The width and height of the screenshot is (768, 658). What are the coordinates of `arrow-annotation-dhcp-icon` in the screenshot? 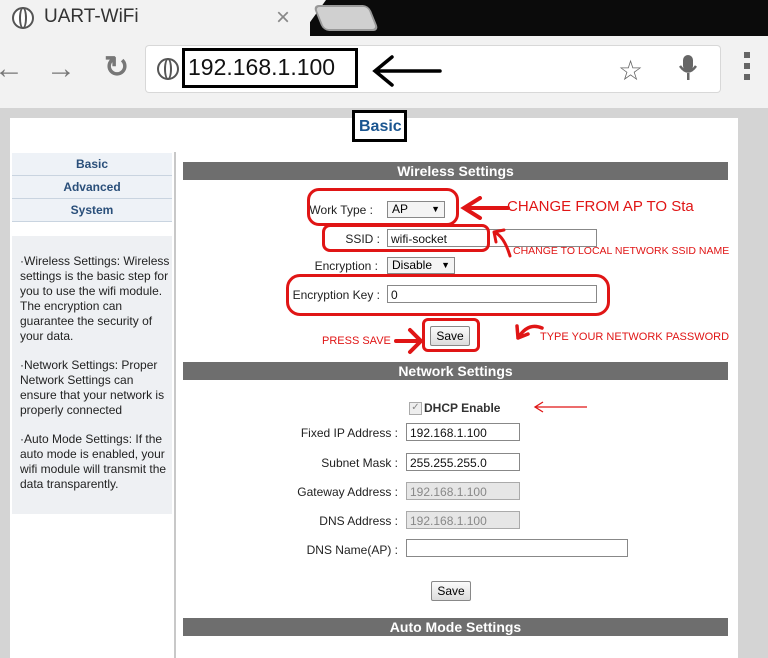 It's located at (560, 407).